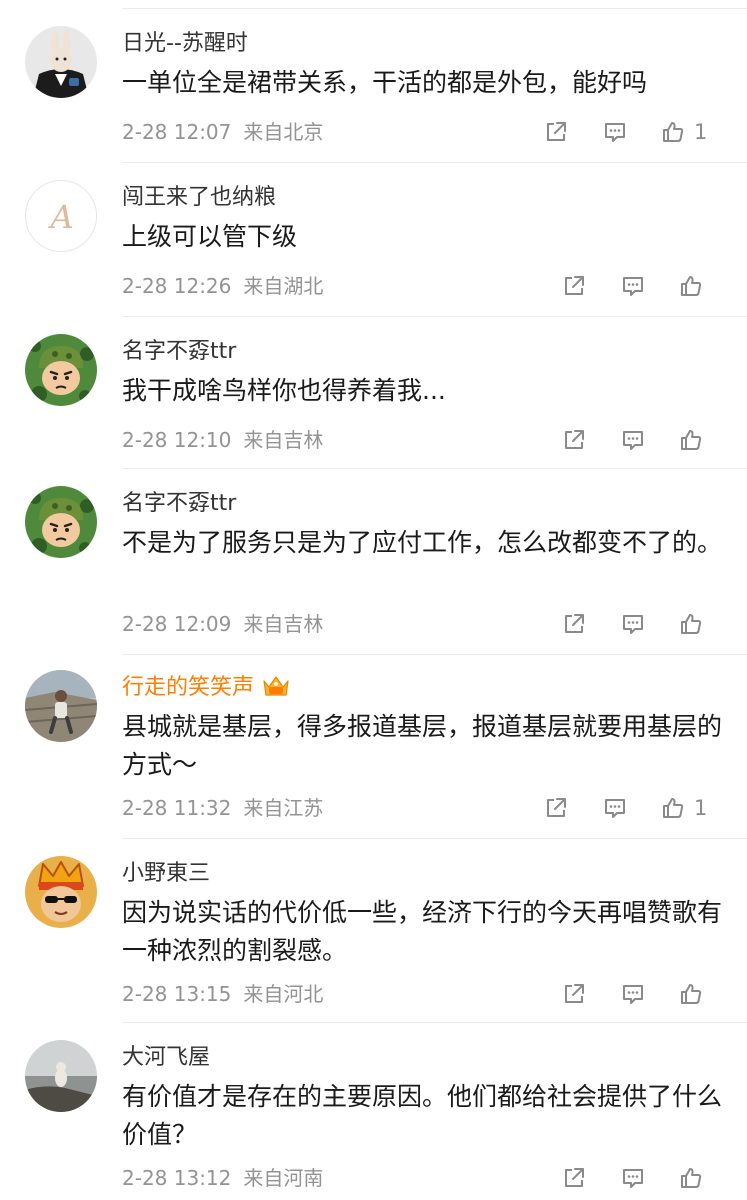  What do you see at coordinates (276, 686) in the screenshot?
I see `vip-crown-badge-icon` at bounding box center [276, 686].